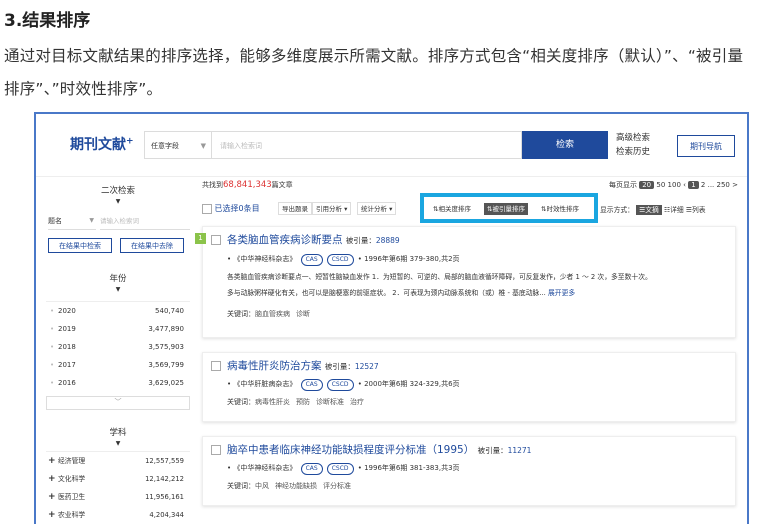 This screenshot has height=524, width=761. Describe the element at coordinates (560, 209) in the screenshot. I see `sort-recency-button: ⇅时效性排序` at that location.